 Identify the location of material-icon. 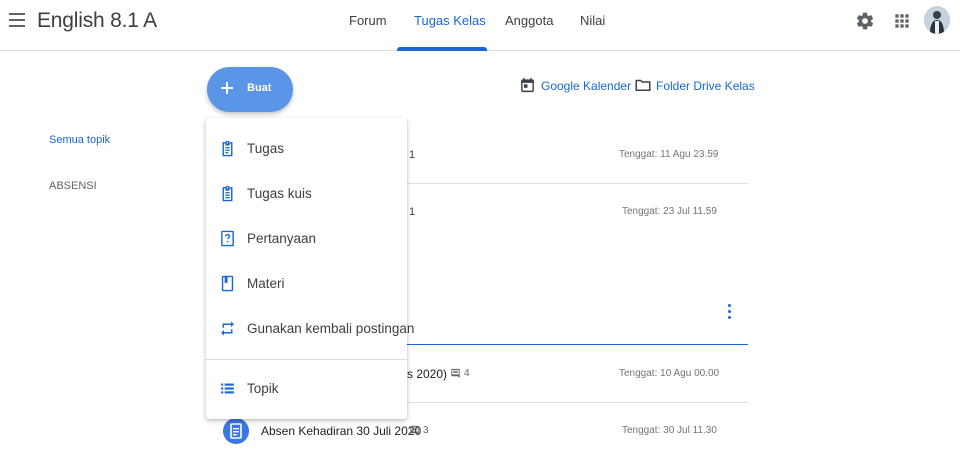
(227, 283).